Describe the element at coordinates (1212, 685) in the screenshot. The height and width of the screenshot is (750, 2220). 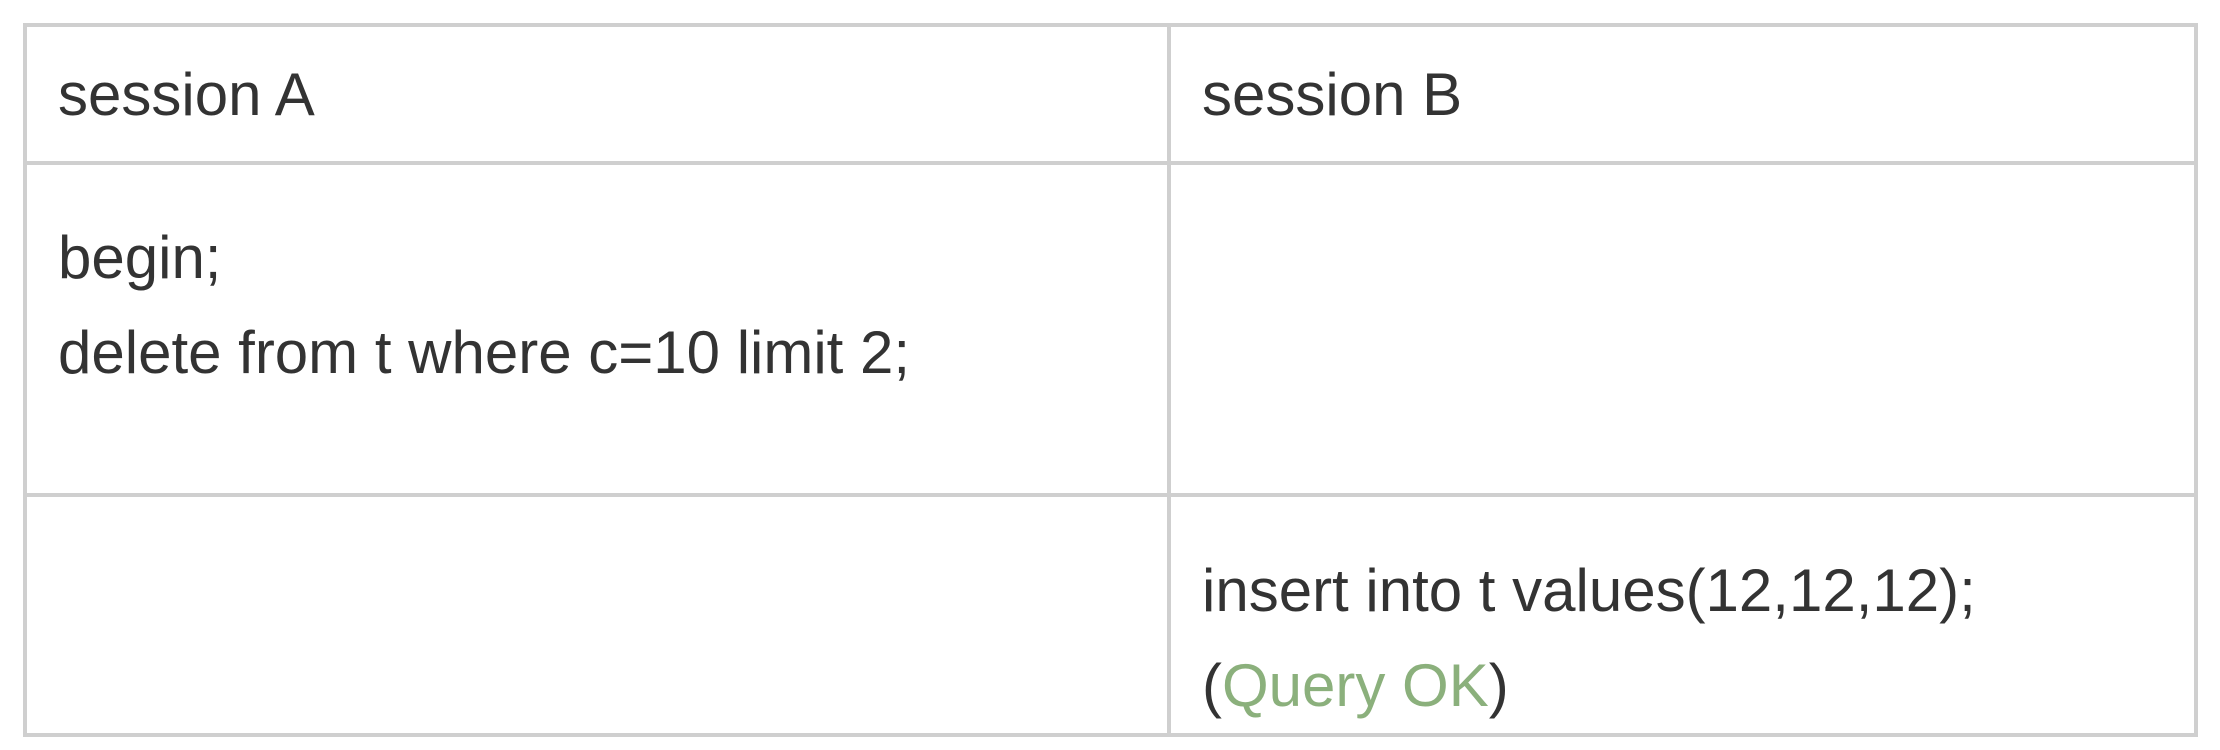
I see `paren-open: (` at that location.